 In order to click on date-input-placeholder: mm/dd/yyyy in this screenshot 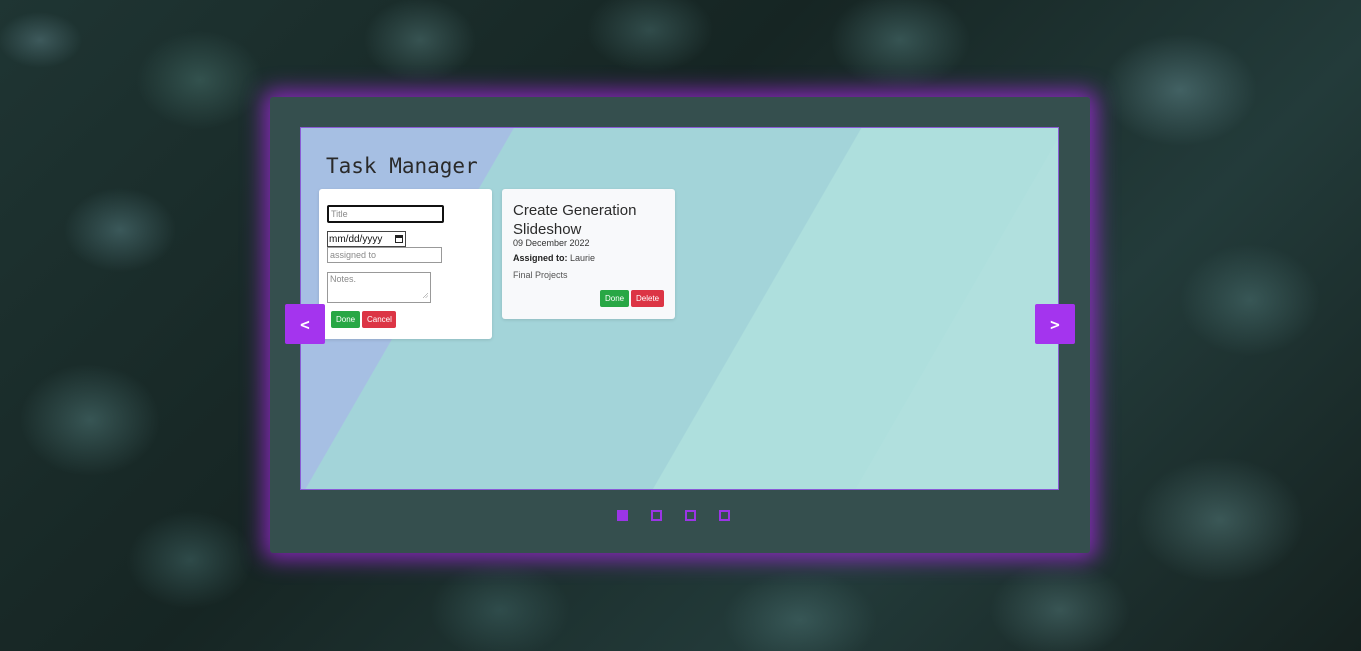, I will do `click(356, 239)`.